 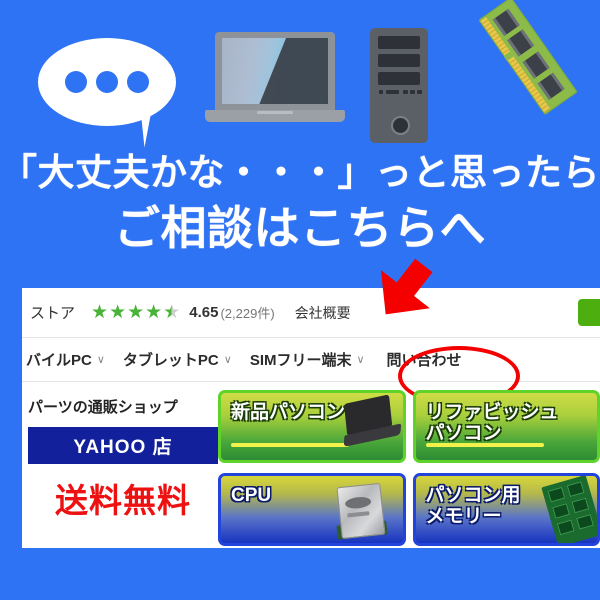 I want to click on memory-module-board, so click(x=528, y=57).